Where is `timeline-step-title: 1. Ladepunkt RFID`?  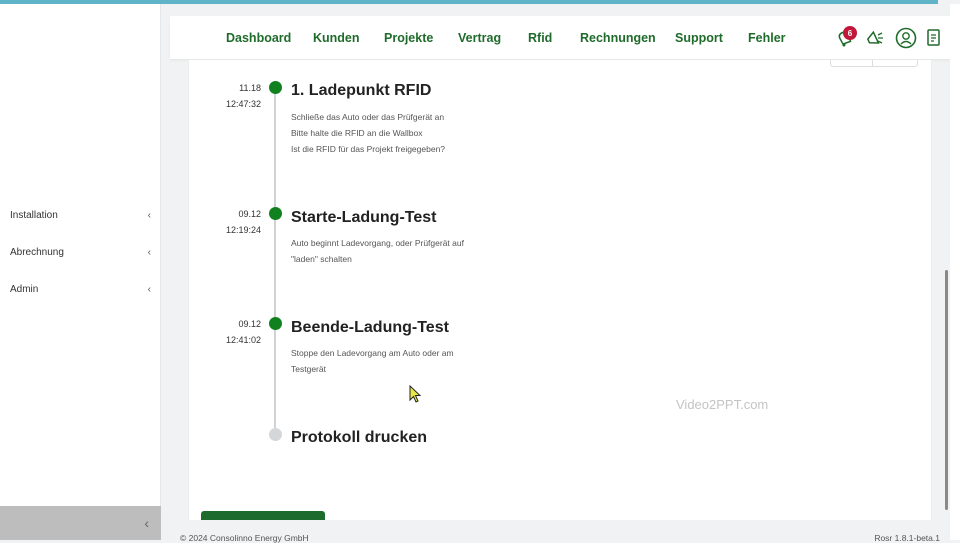 timeline-step-title: 1. Ladepunkt RFID is located at coordinates (361, 90).